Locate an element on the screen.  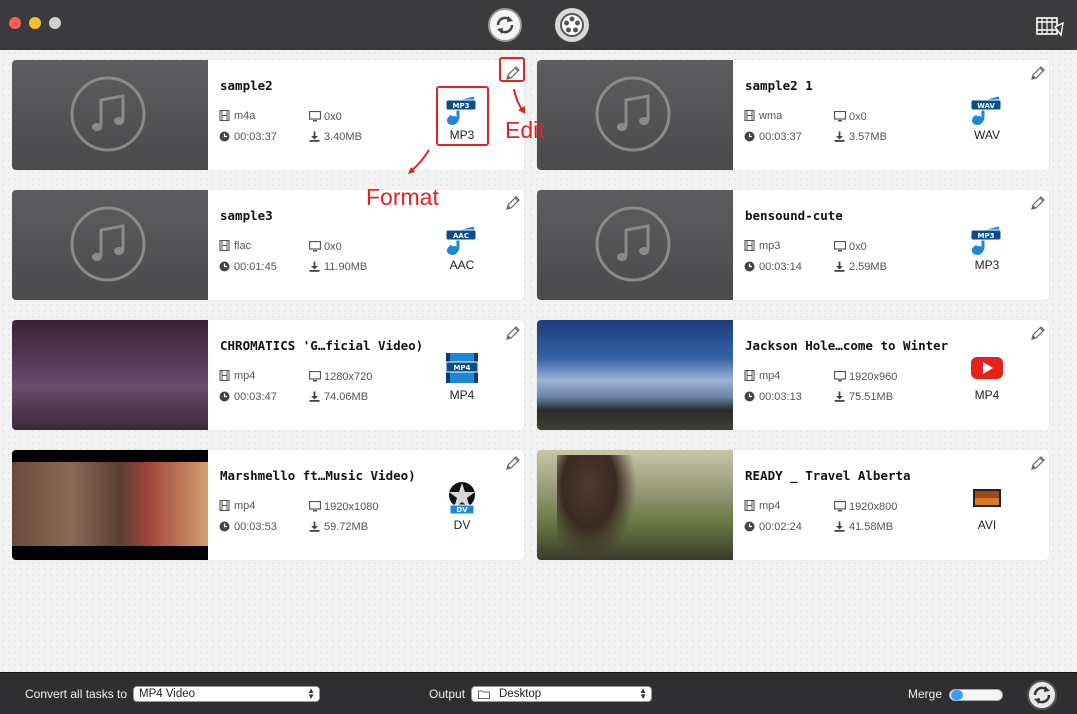
output-label: Output is located at coordinates (447, 694).